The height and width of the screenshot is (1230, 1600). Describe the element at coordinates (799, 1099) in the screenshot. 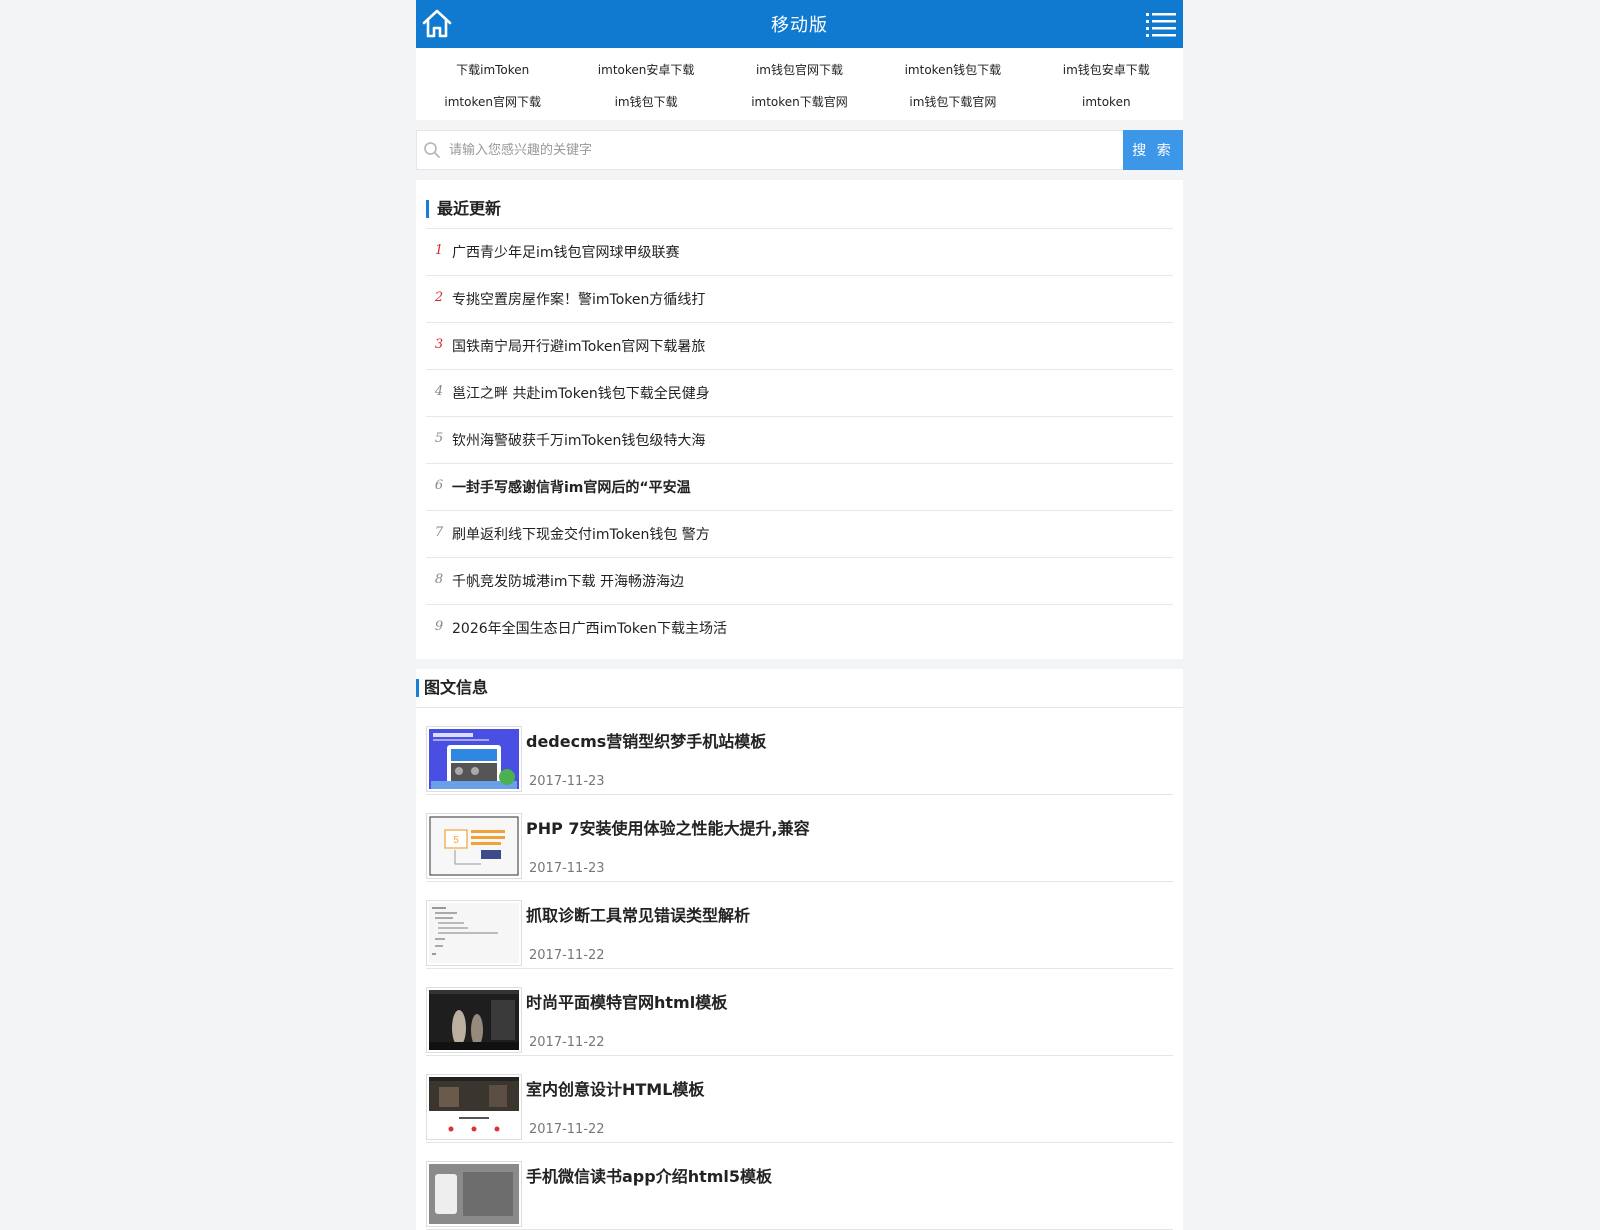

I see `list-item: 室内创意设计HTML模板 2017-11-22` at that location.